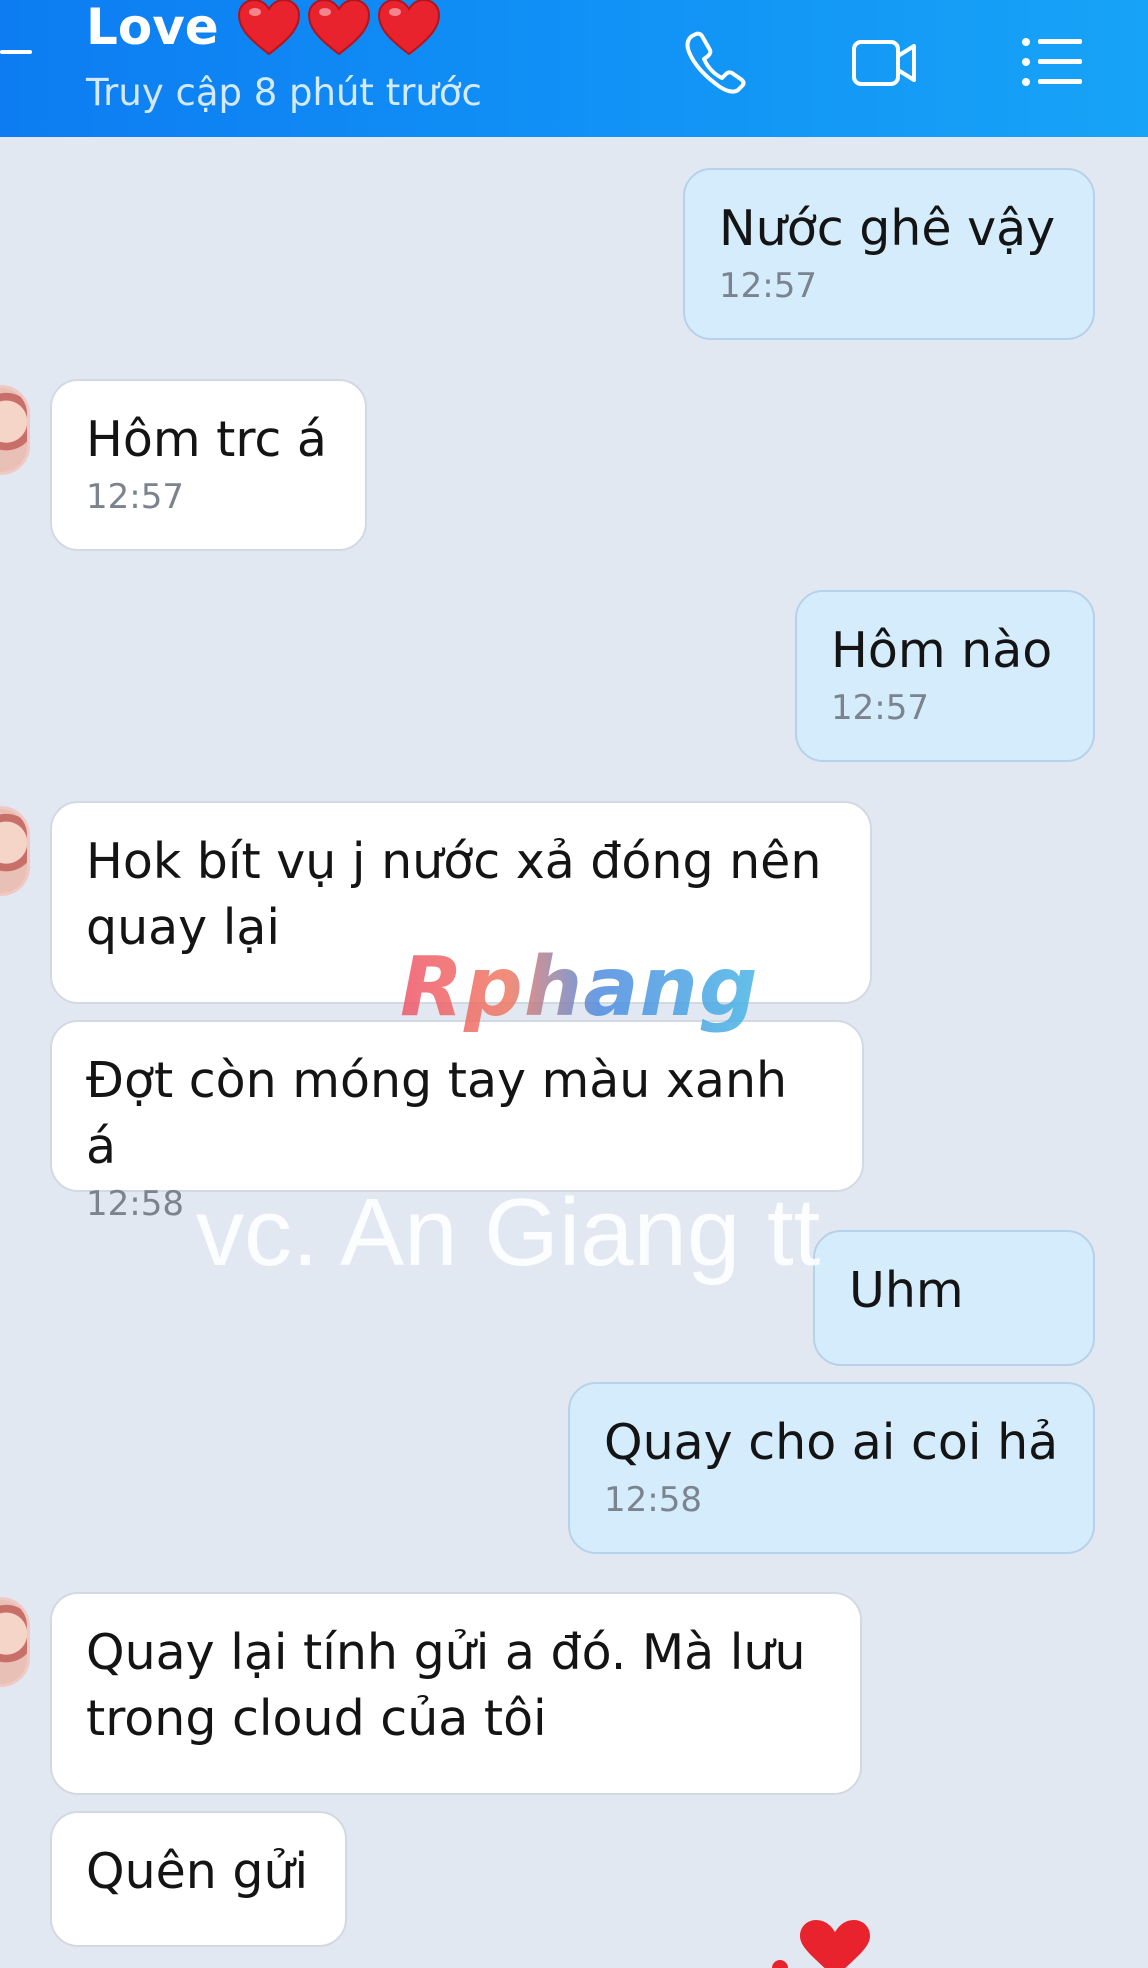  What do you see at coordinates (508, 1232) in the screenshot?
I see `watermark-caption: vc. An Giang tt` at bounding box center [508, 1232].